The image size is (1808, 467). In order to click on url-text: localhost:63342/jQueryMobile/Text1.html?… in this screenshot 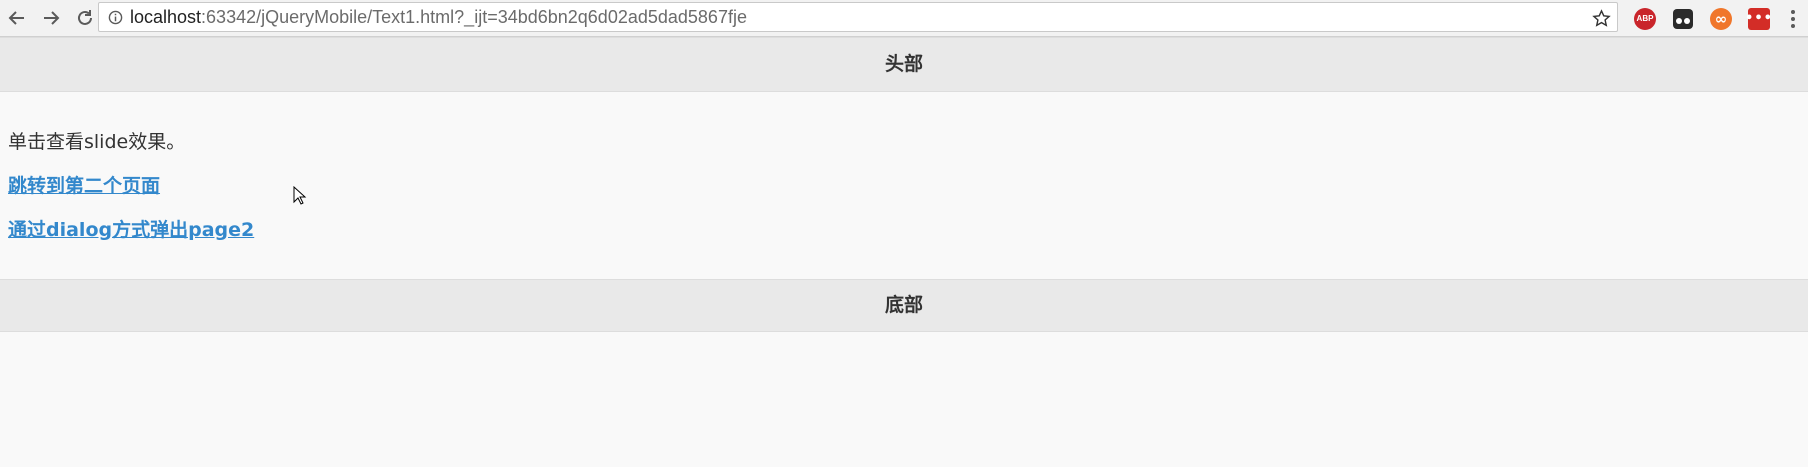, I will do `click(438, 17)`.